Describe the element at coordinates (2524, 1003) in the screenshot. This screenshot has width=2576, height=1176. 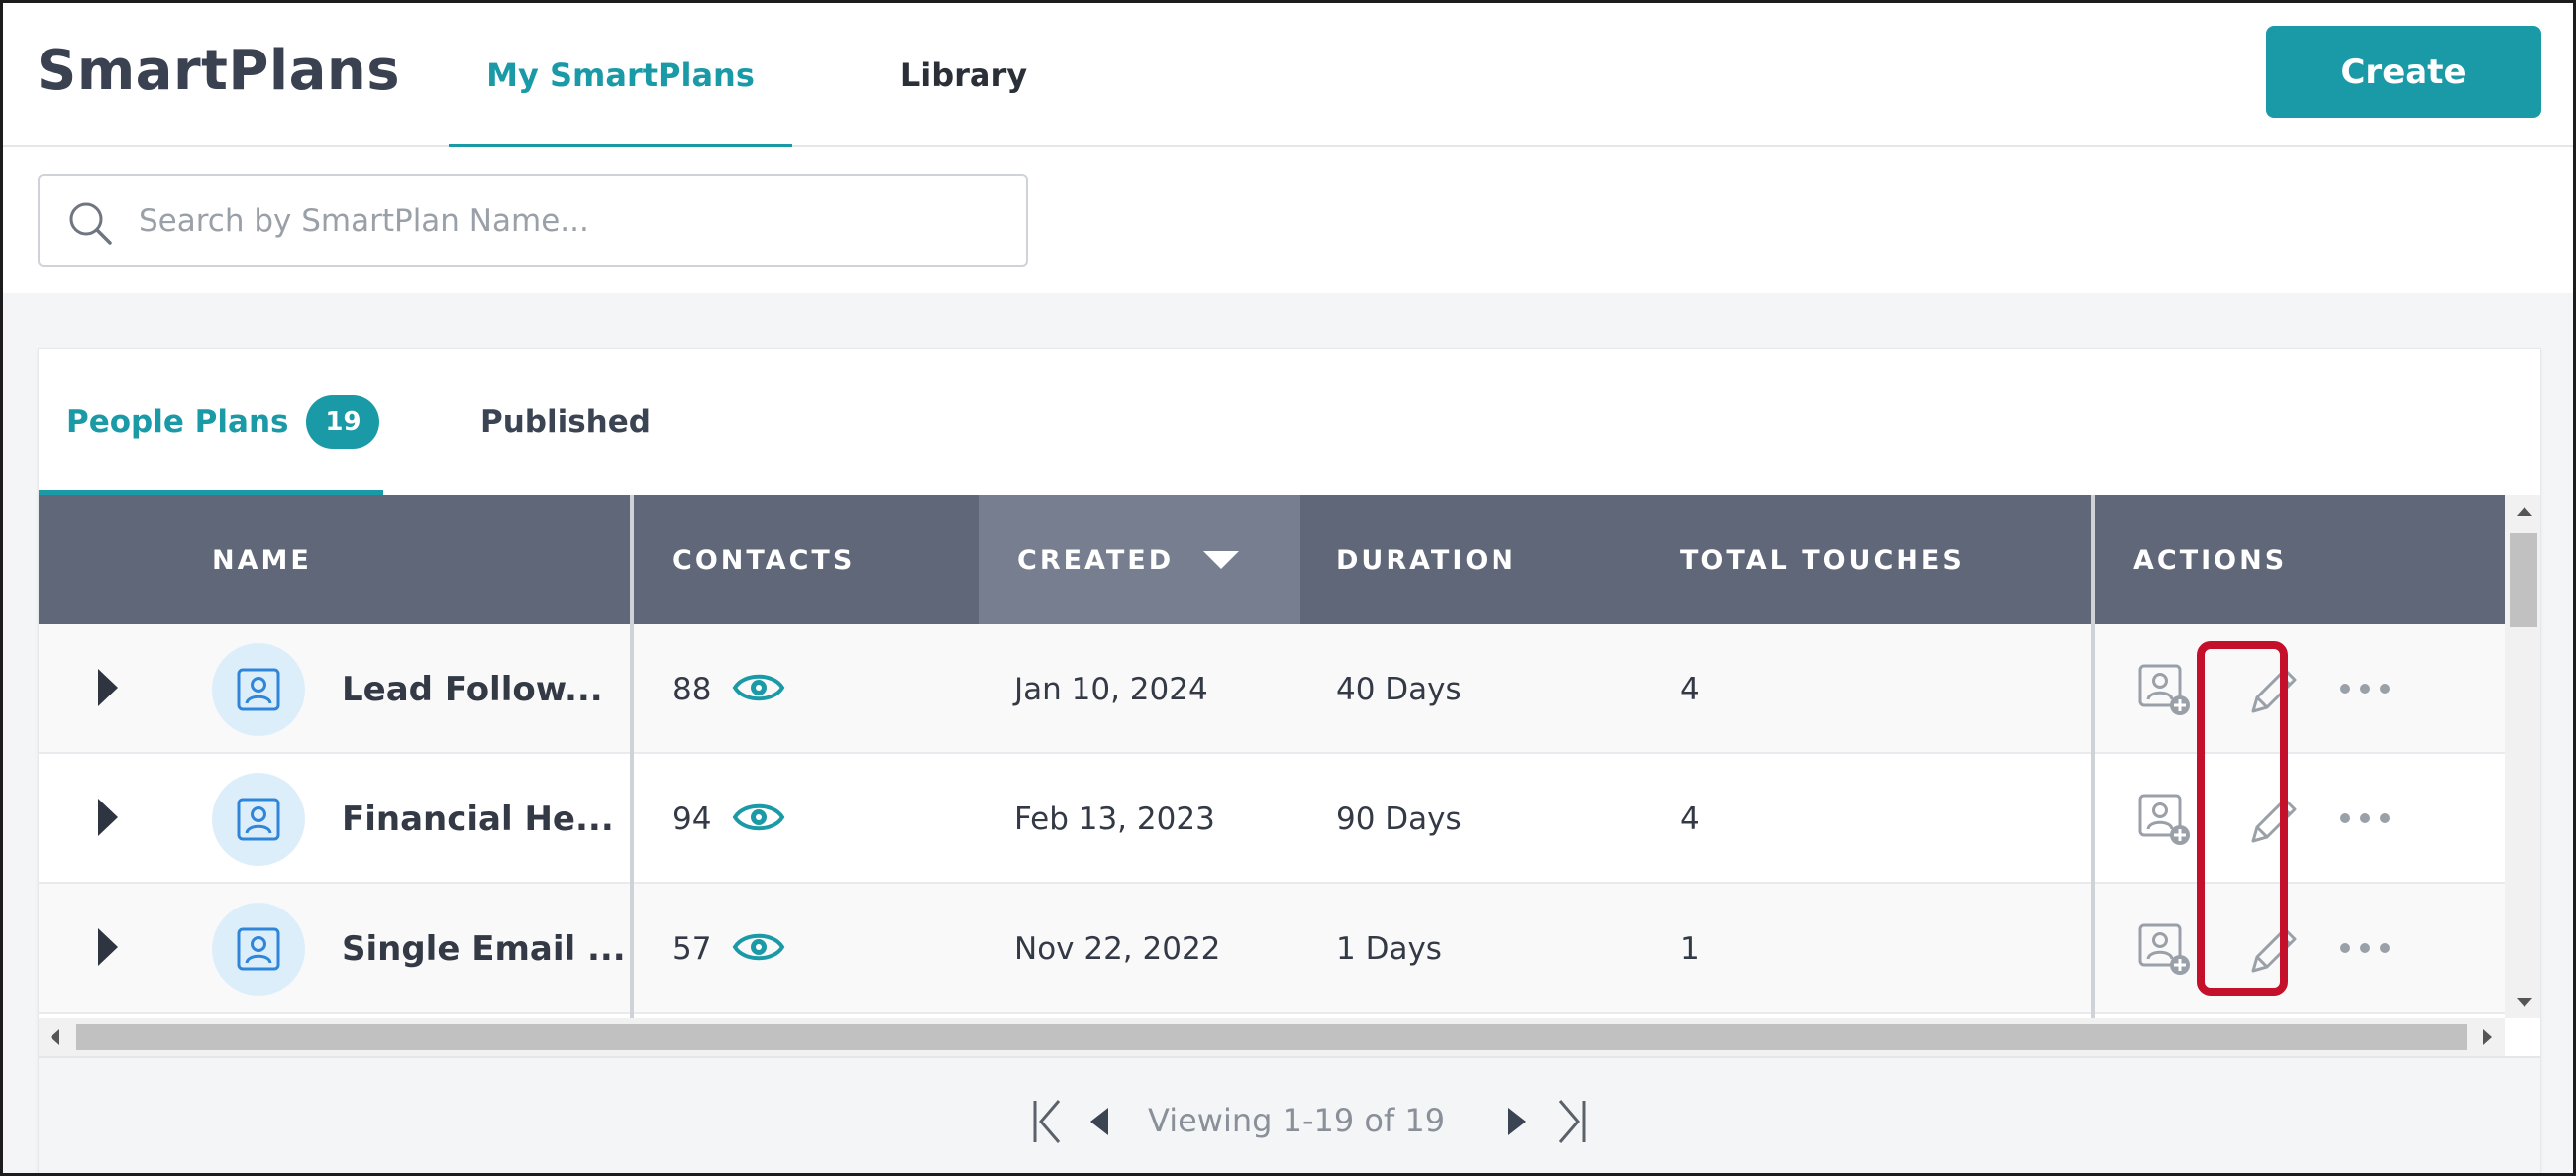
I see `scroll-down-arrow-icon` at that location.